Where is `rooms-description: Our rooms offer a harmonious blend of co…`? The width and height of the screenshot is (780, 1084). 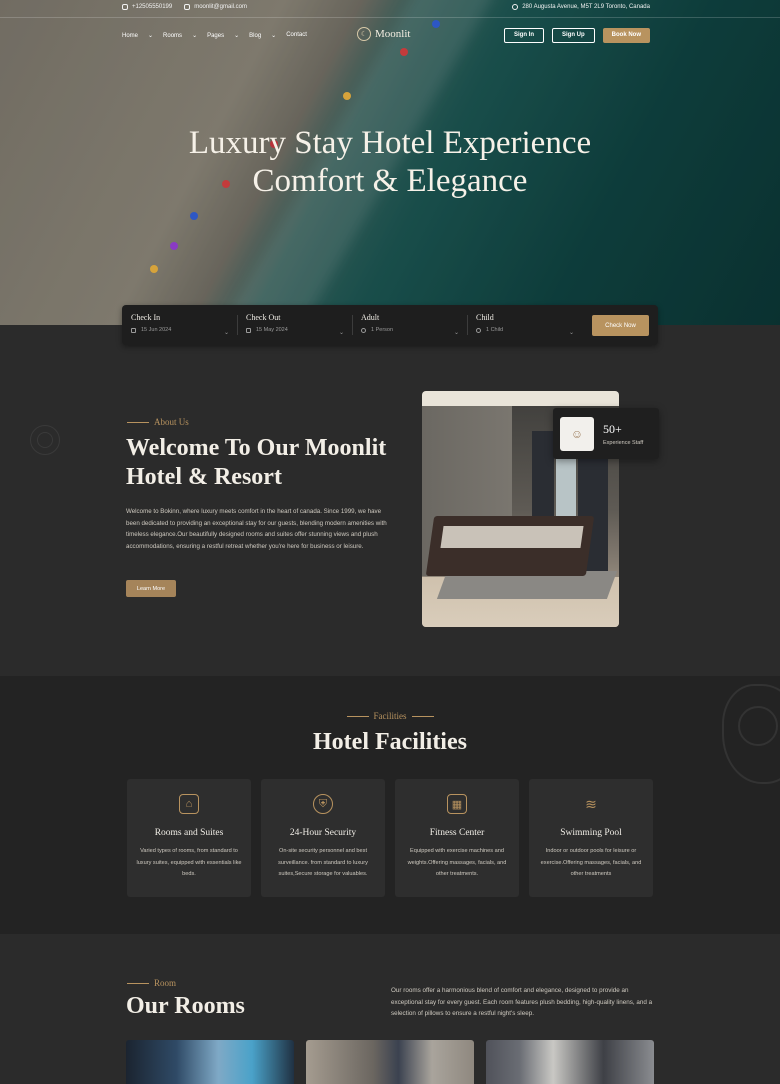 rooms-description: Our rooms offer a harmonious blend of co… is located at coordinates (522, 1002).